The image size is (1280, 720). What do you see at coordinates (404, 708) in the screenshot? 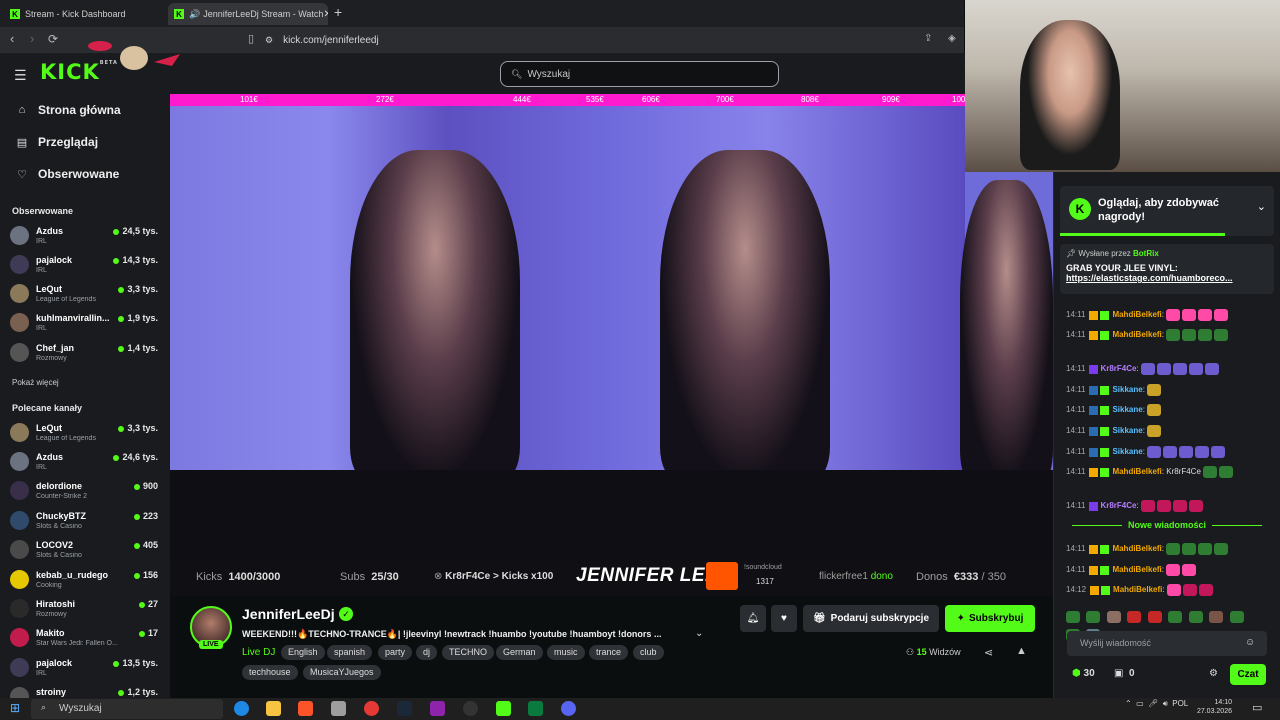
I see `steam-icon` at bounding box center [404, 708].